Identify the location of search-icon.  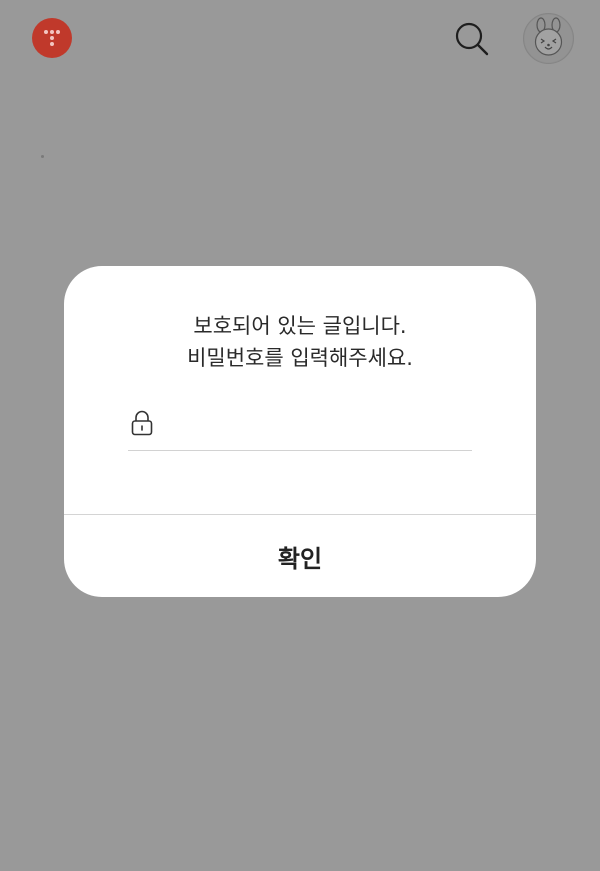
(472, 39).